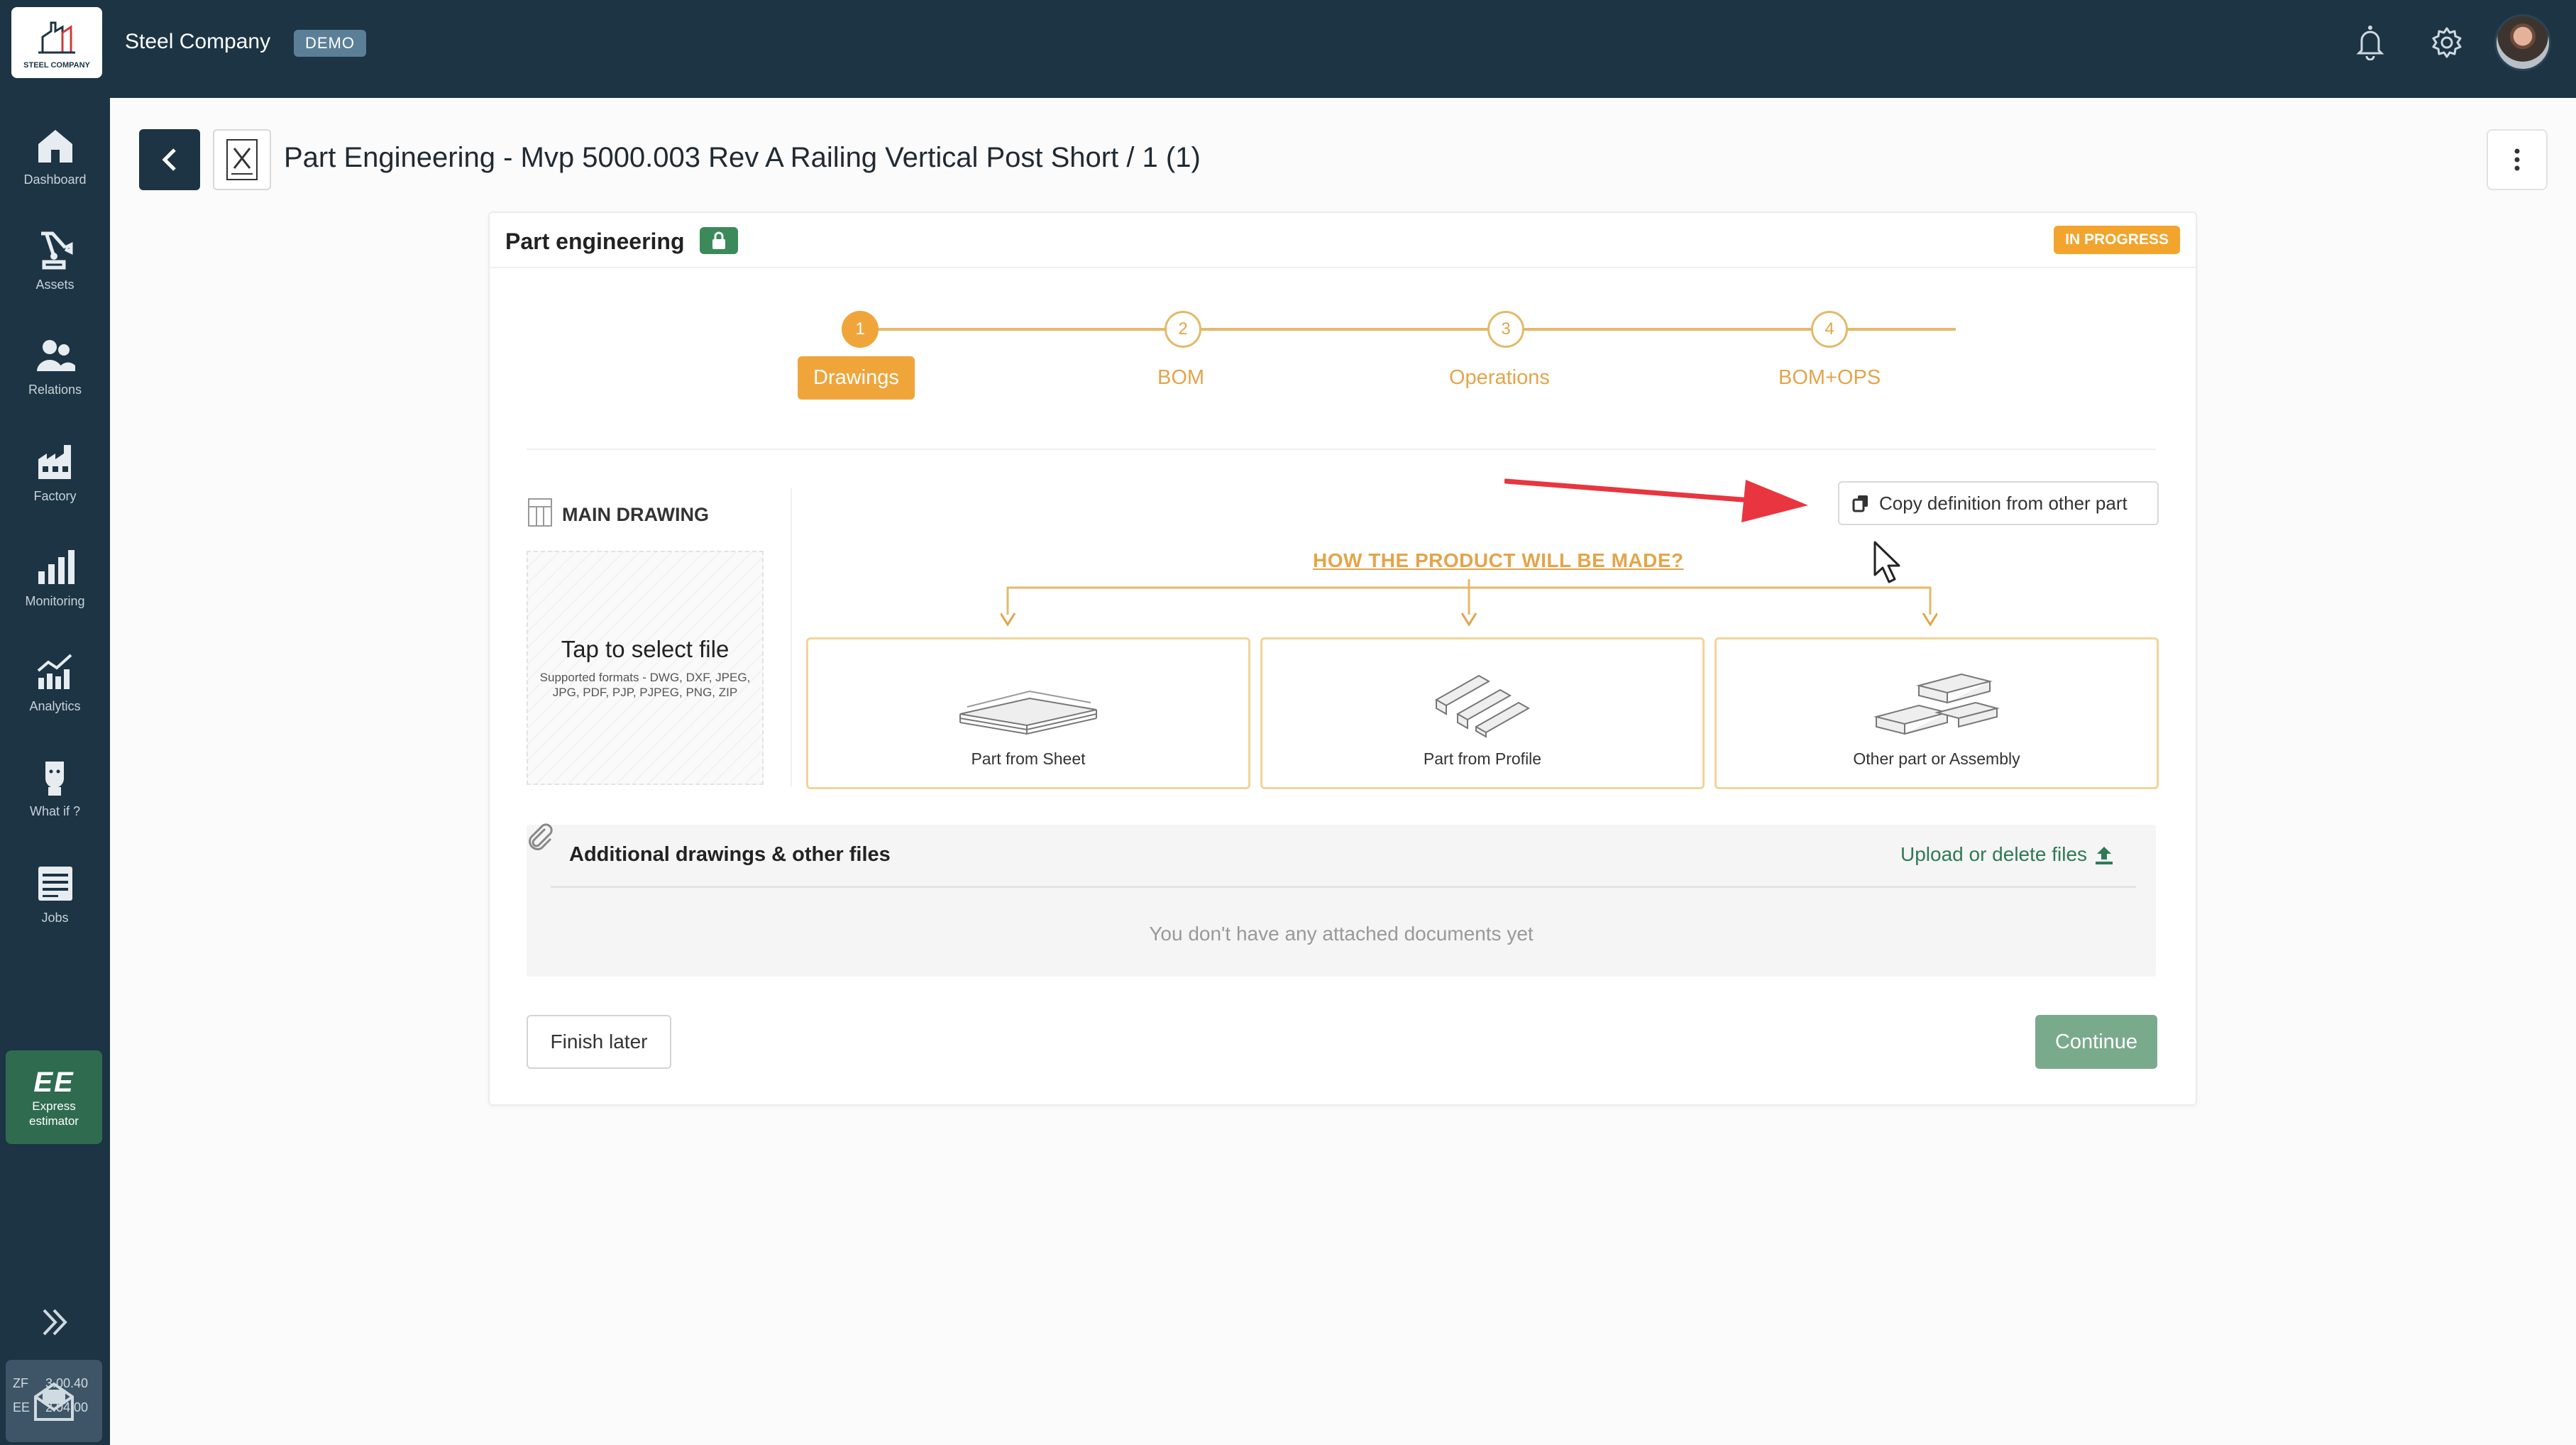 The image size is (2576, 1445). I want to click on dropzone-title: Tap to select file, so click(645, 649).